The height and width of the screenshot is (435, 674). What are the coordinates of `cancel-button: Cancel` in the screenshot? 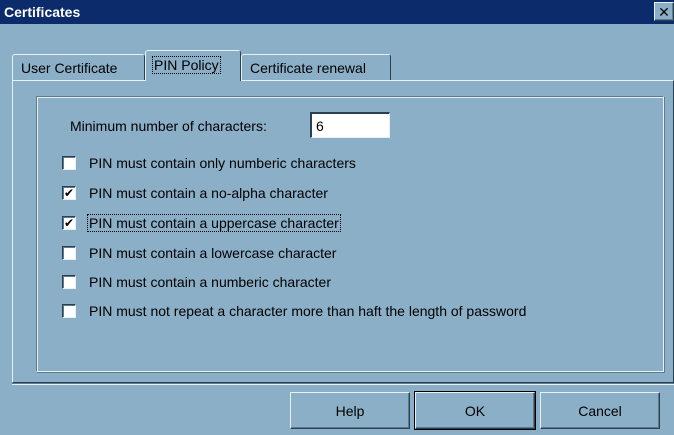 It's located at (600, 410).